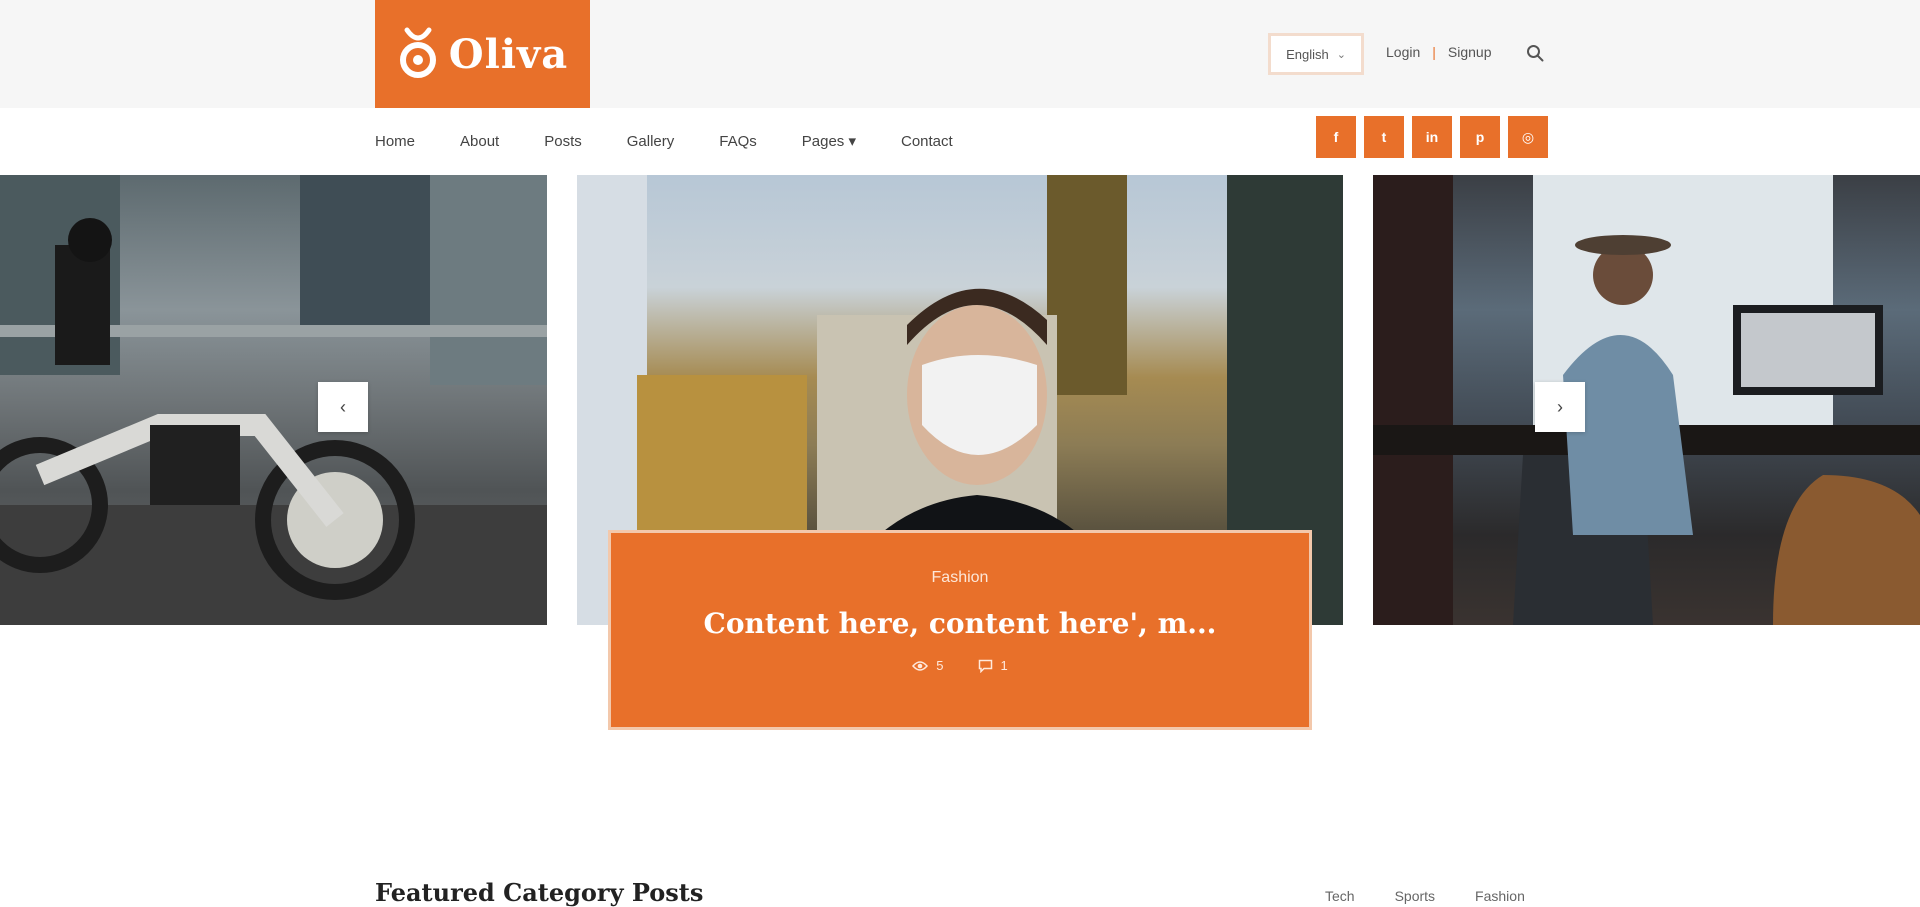 The height and width of the screenshot is (907, 1920). I want to click on views-meta: 5, so click(928, 665).